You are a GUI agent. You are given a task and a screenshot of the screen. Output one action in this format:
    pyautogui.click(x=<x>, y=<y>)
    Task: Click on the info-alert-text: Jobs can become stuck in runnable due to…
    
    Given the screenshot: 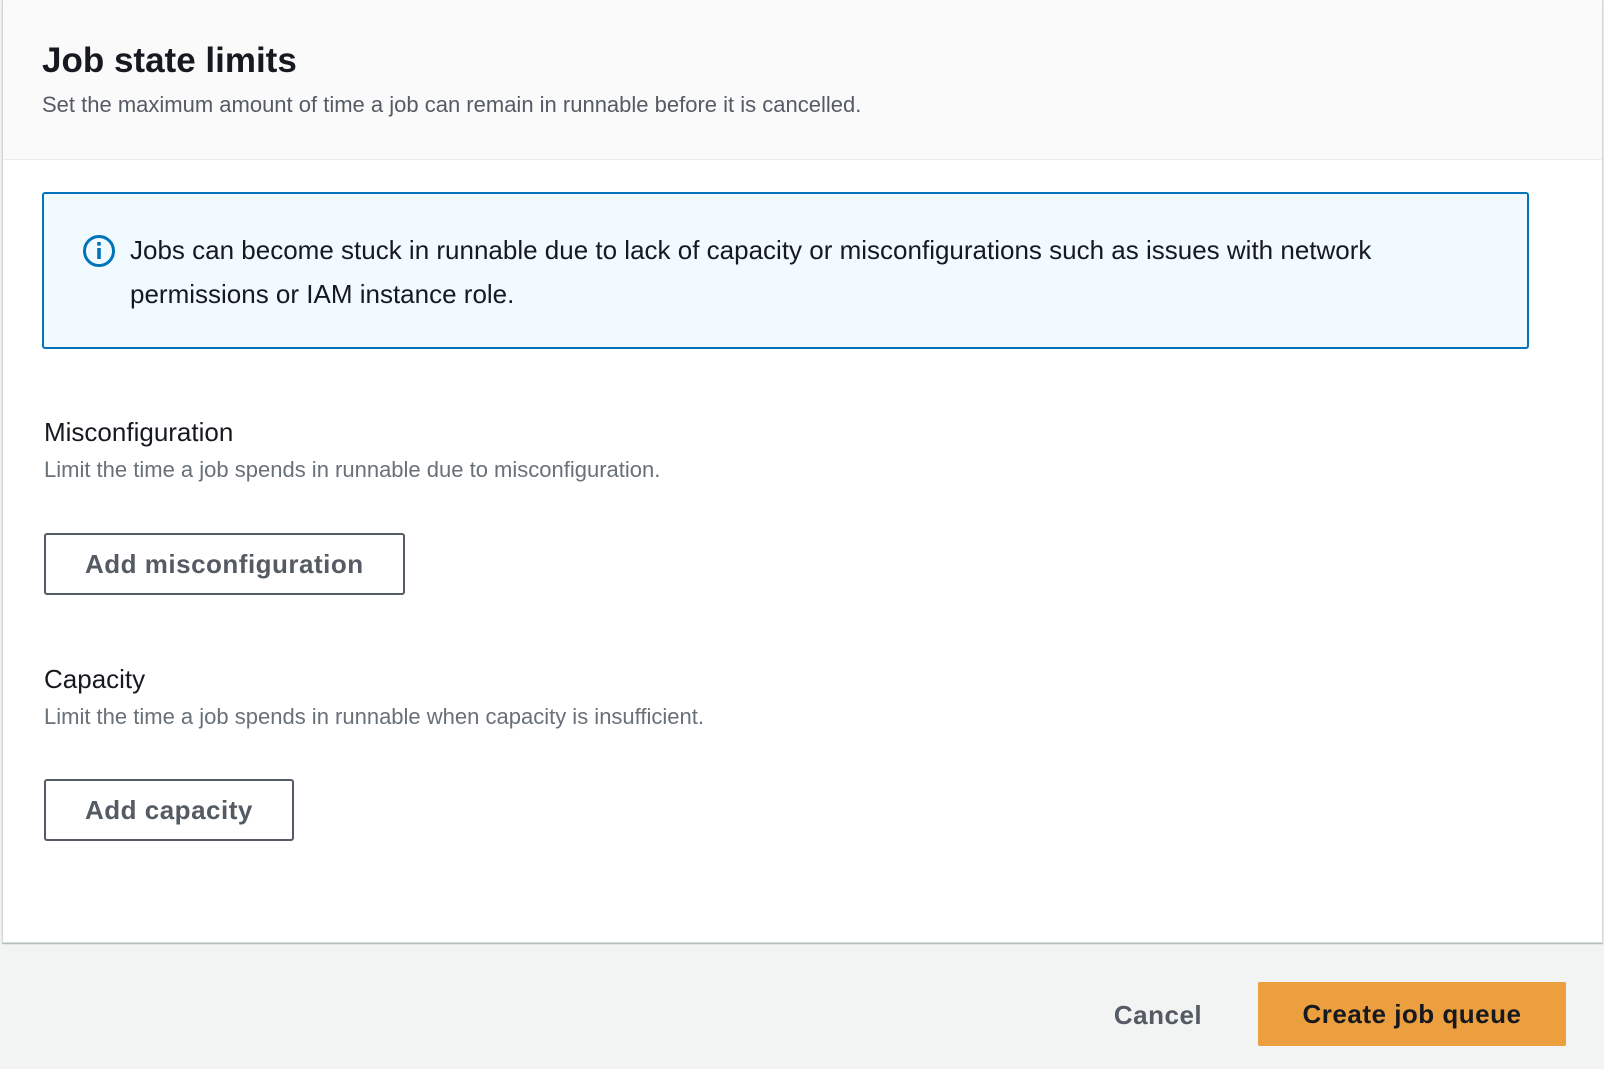 What is the action you would take?
    pyautogui.click(x=751, y=272)
    